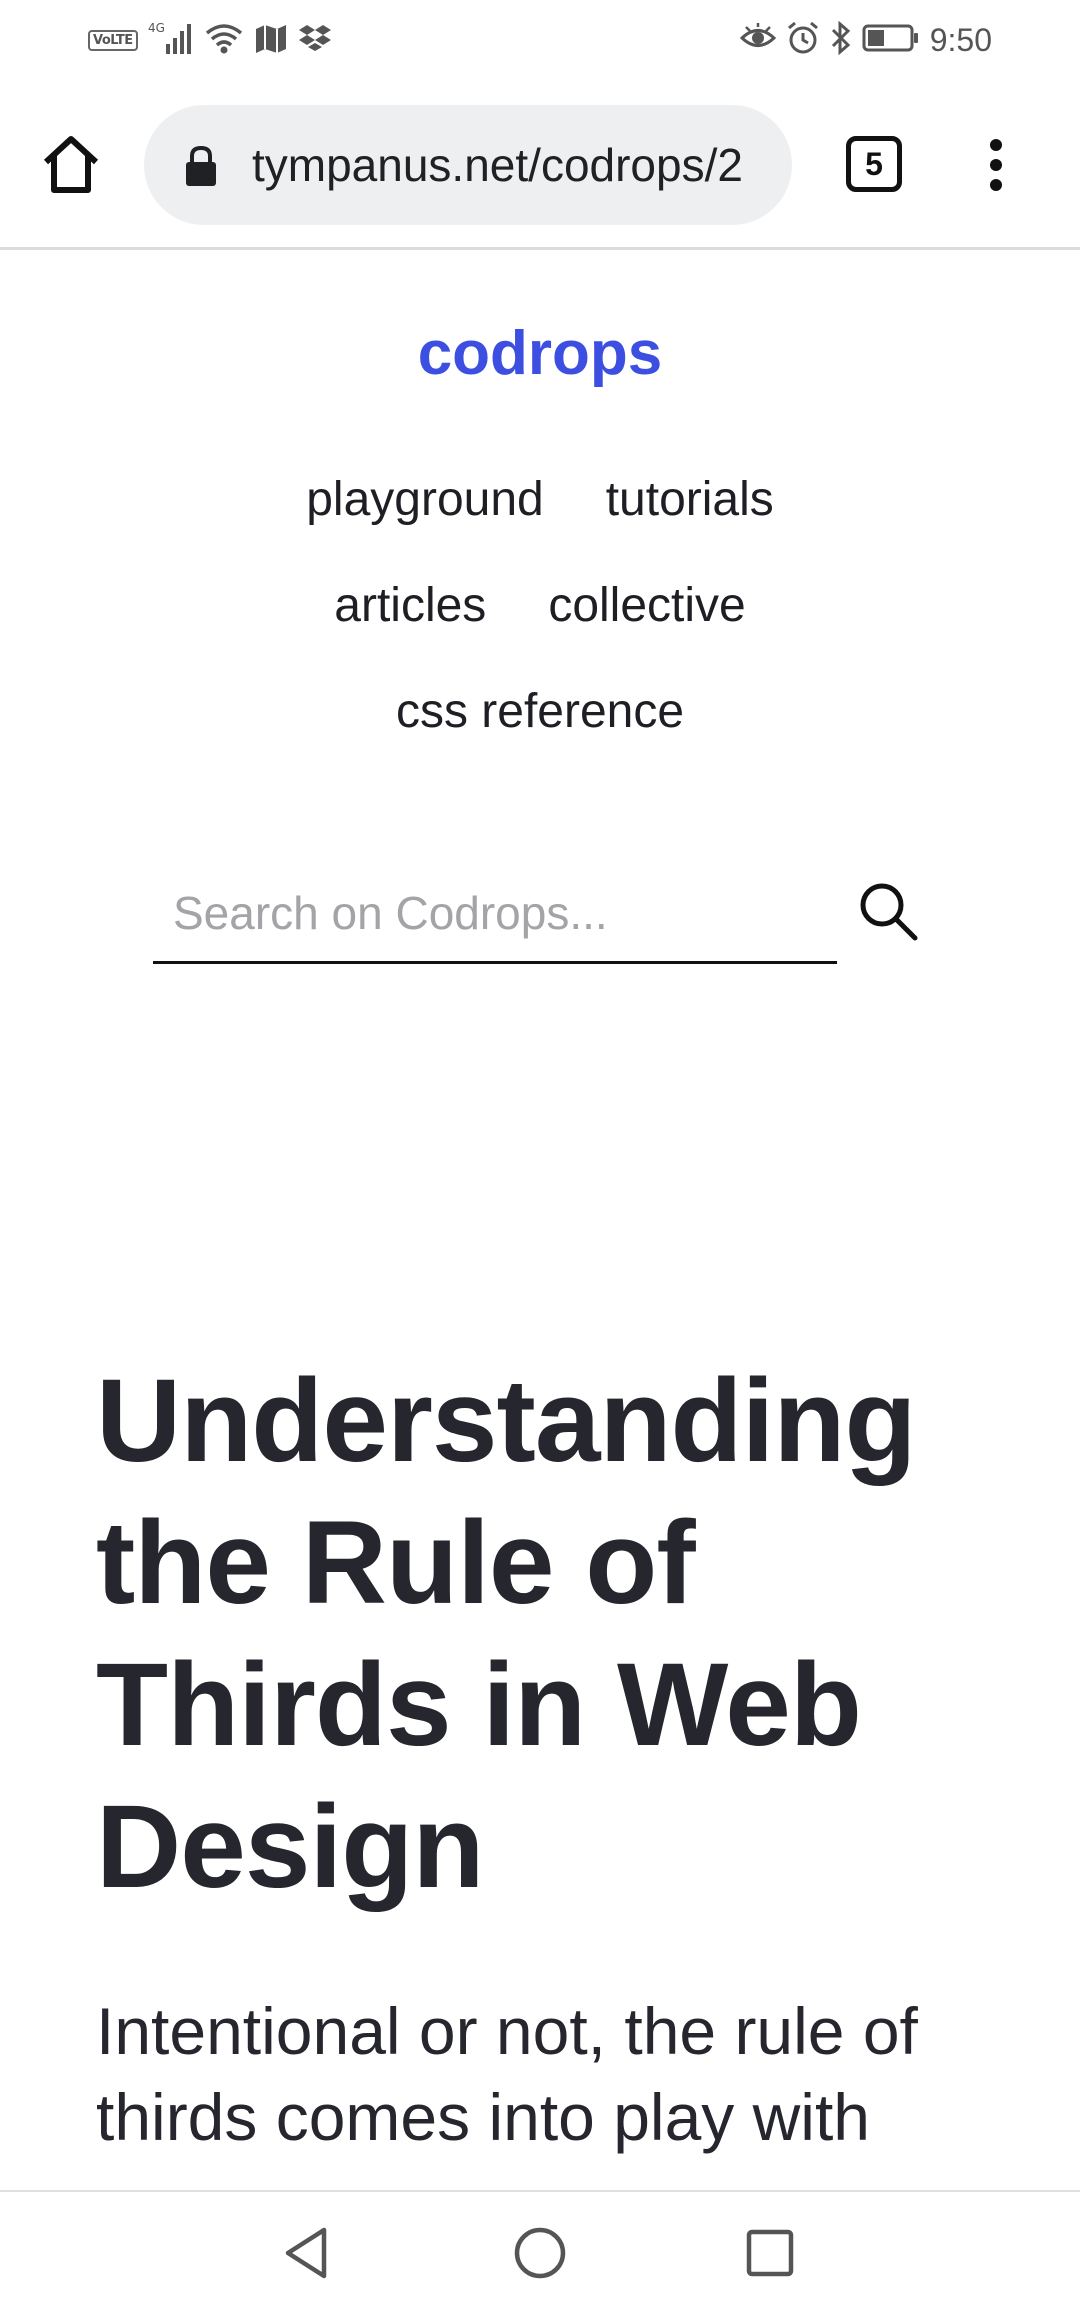 The width and height of the screenshot is (1080, 2312). I want to click on status-right-icons: 9:50, so click(865, 40).